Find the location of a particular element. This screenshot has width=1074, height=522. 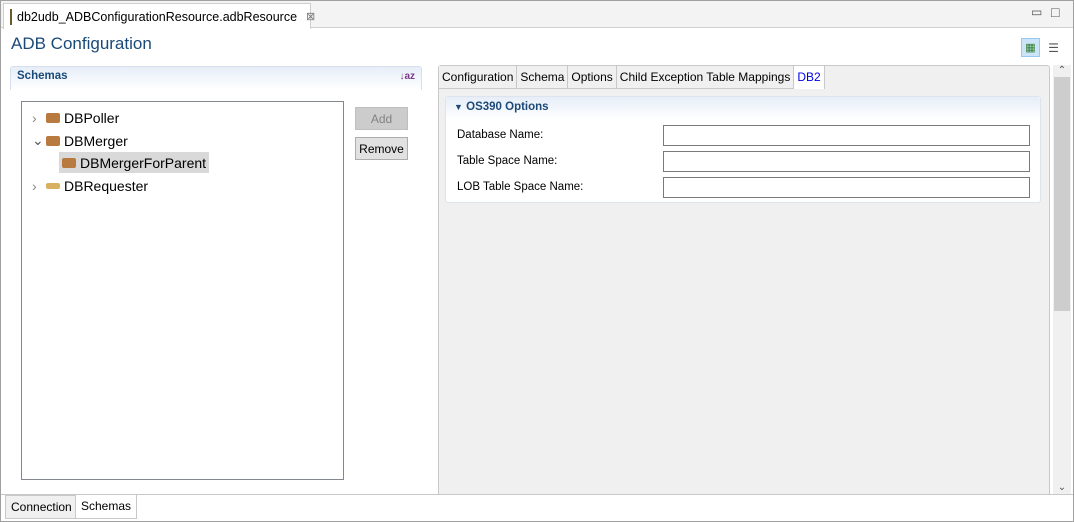

tree-item-label: DBMergerForParent is located at coordinates (143, 162).